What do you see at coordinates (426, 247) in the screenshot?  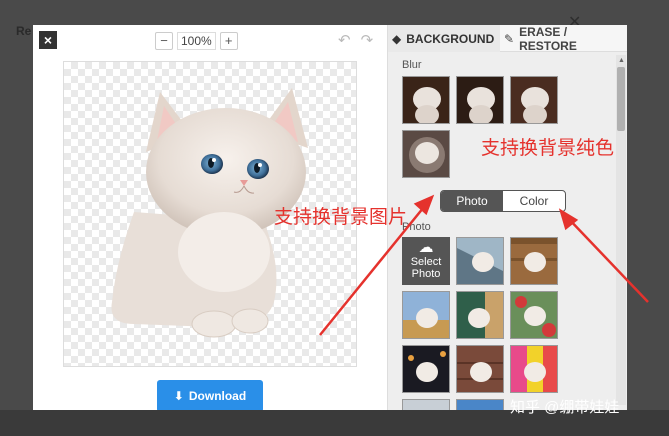 I see `upload-cloud-icon: ☁` at bounding box center [426, 247].